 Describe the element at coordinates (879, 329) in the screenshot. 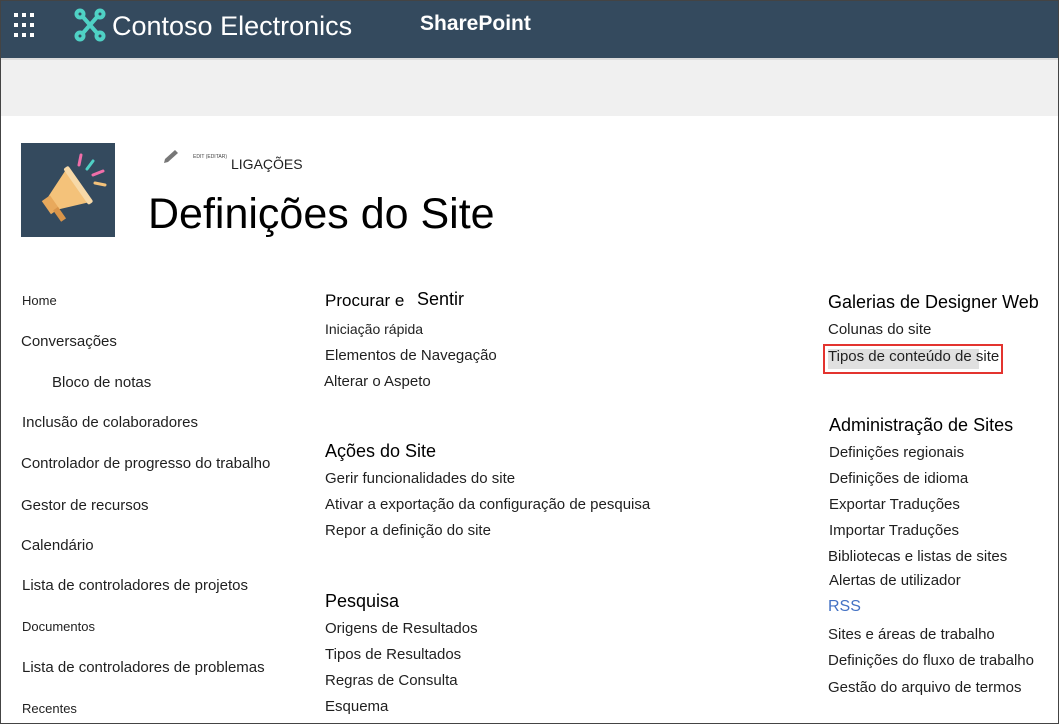

I see `link-colunas-site: Colunas do site` at that location.